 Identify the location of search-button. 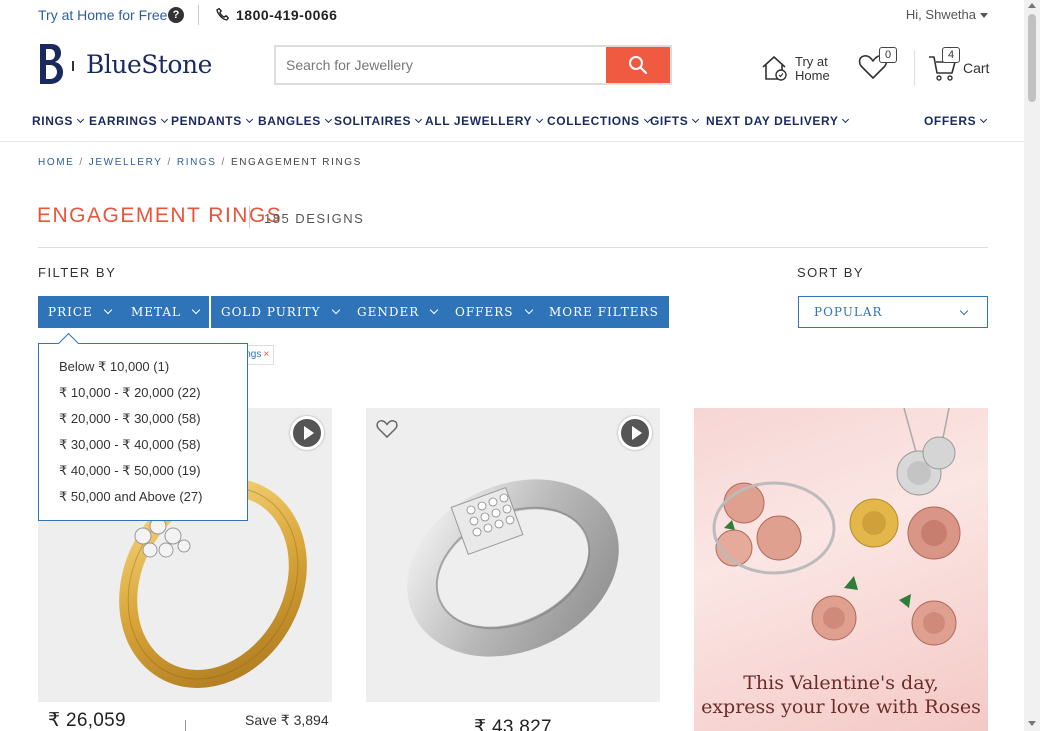
(638, 65).